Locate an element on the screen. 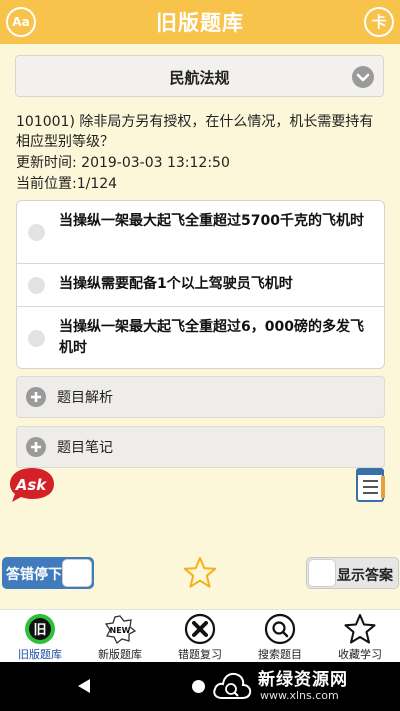  svg-text: 旧 is located at coordinates (39, 630).